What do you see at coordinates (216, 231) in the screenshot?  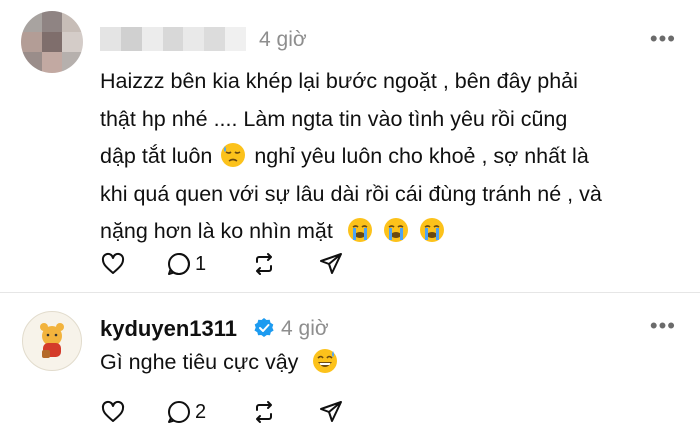 I see `text-fragment: nặng hơn là ko nhìn mặt` at bounding box center [216, 231].